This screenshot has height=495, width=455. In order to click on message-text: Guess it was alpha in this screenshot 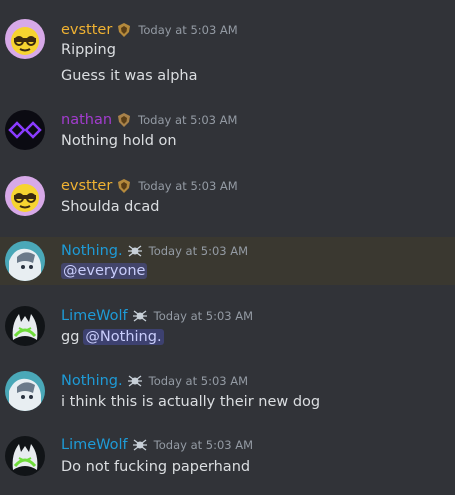, I will do `click(129, 76)`.